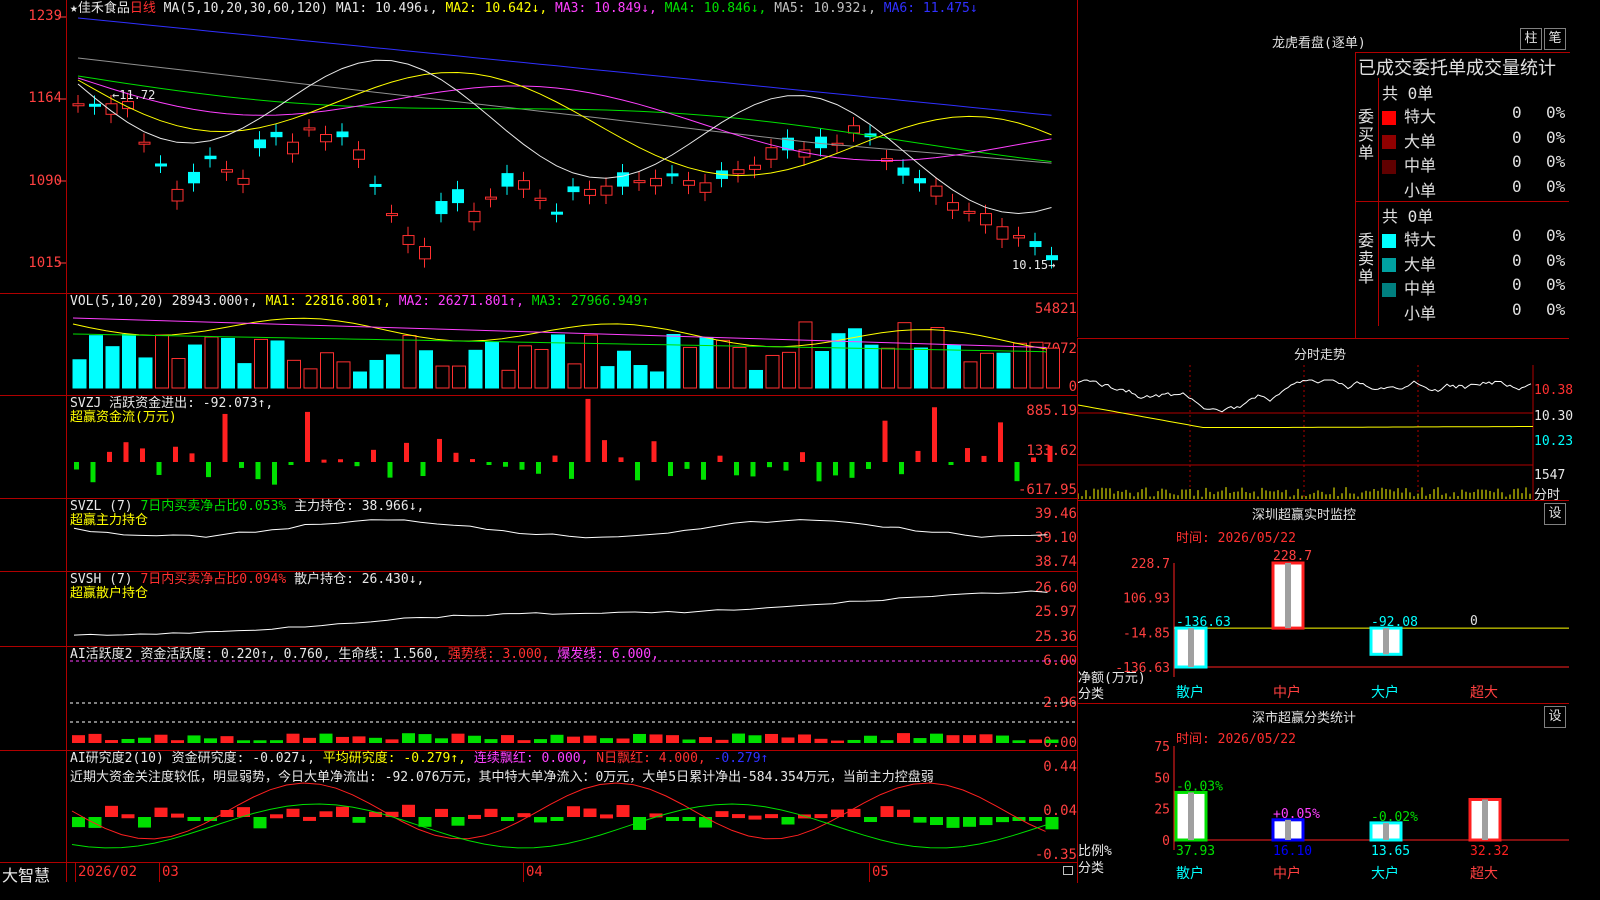 Image resolution: width=1600 pixels, height=900 pixels. Describe the element at coordinates (1389, 240) in the screenshot. I see `sell-swatch` at that location.